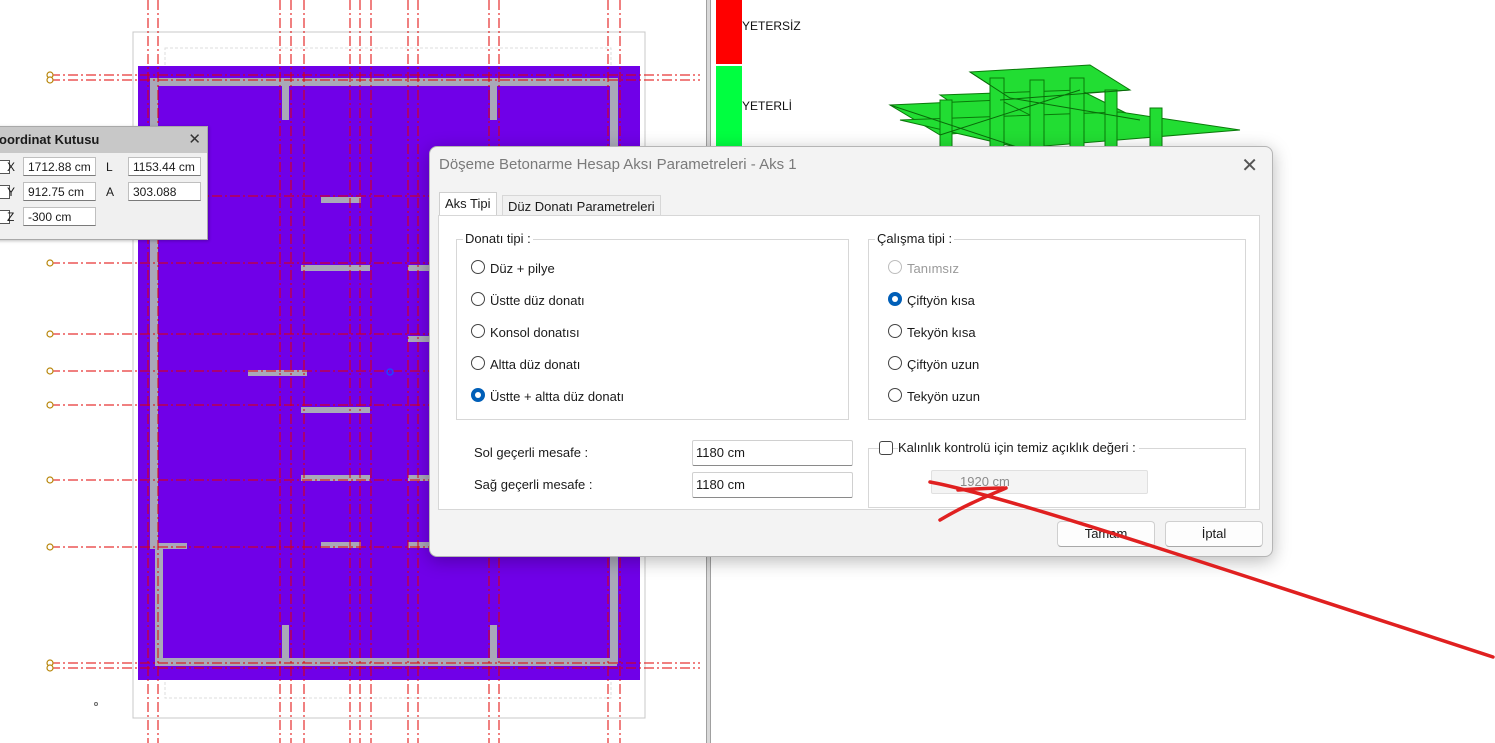  What do you see at coordinates (886, 448) in the screenshot?
I see `thickness-check-checkbox` at bounding box center [886, 448].